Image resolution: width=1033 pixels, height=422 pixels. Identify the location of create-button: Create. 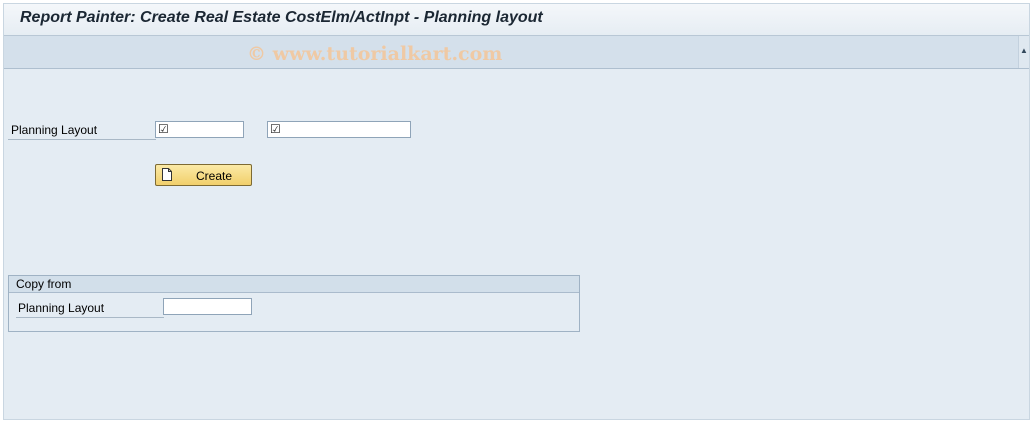
(203, 175).